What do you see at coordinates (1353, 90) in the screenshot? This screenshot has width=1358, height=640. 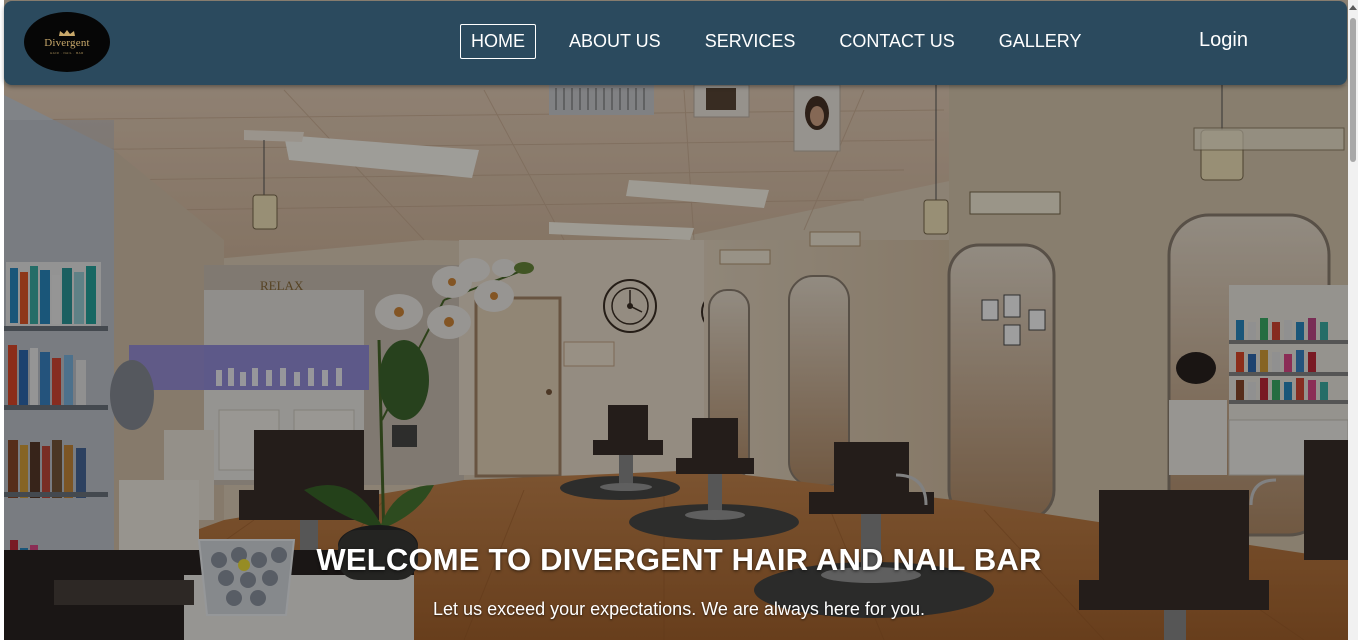 I see `scrollbar-thumb` at bounding box center [1353, 90].